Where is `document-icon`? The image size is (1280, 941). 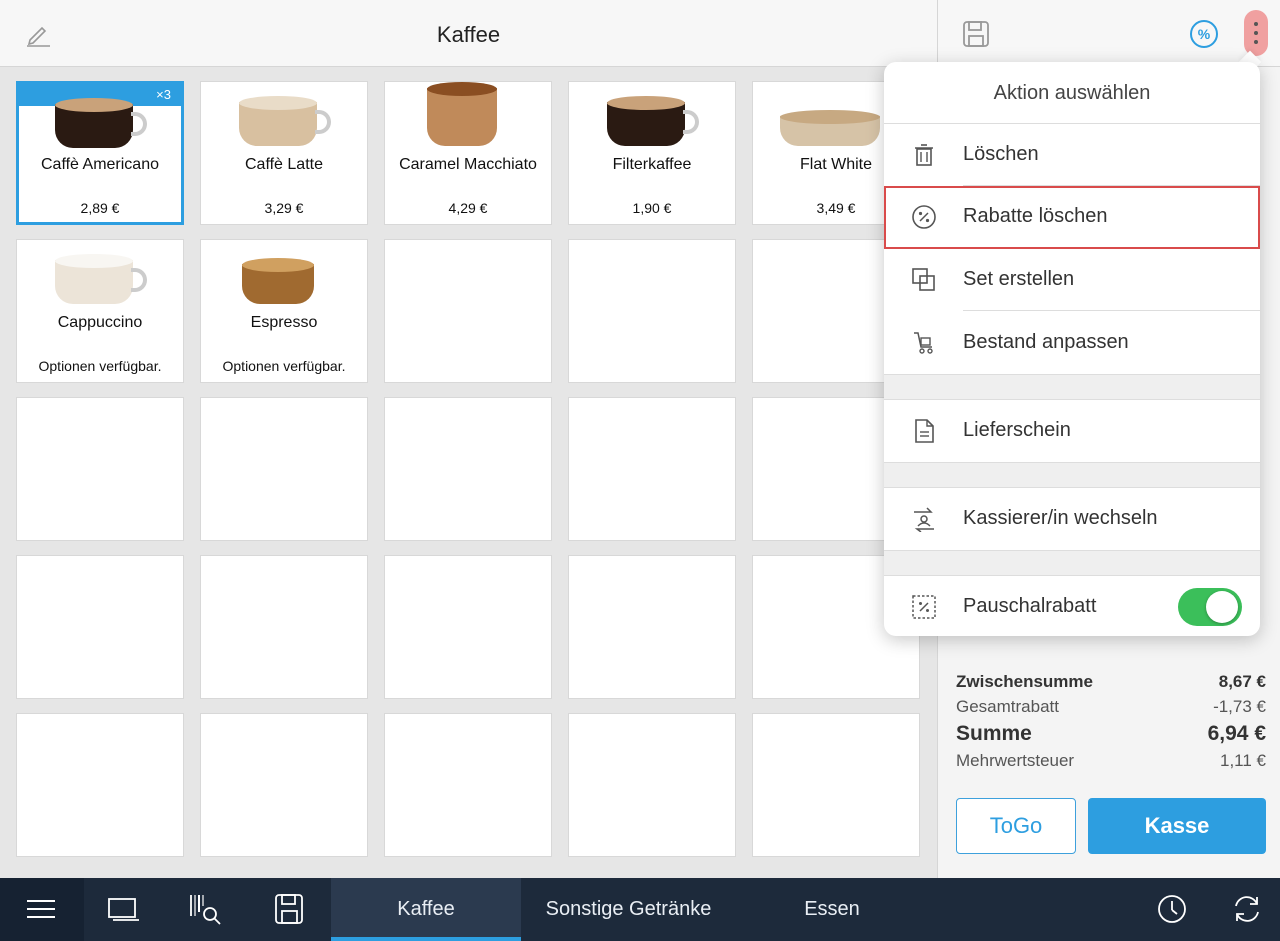 document-icon is located at coordinates (924, 431).